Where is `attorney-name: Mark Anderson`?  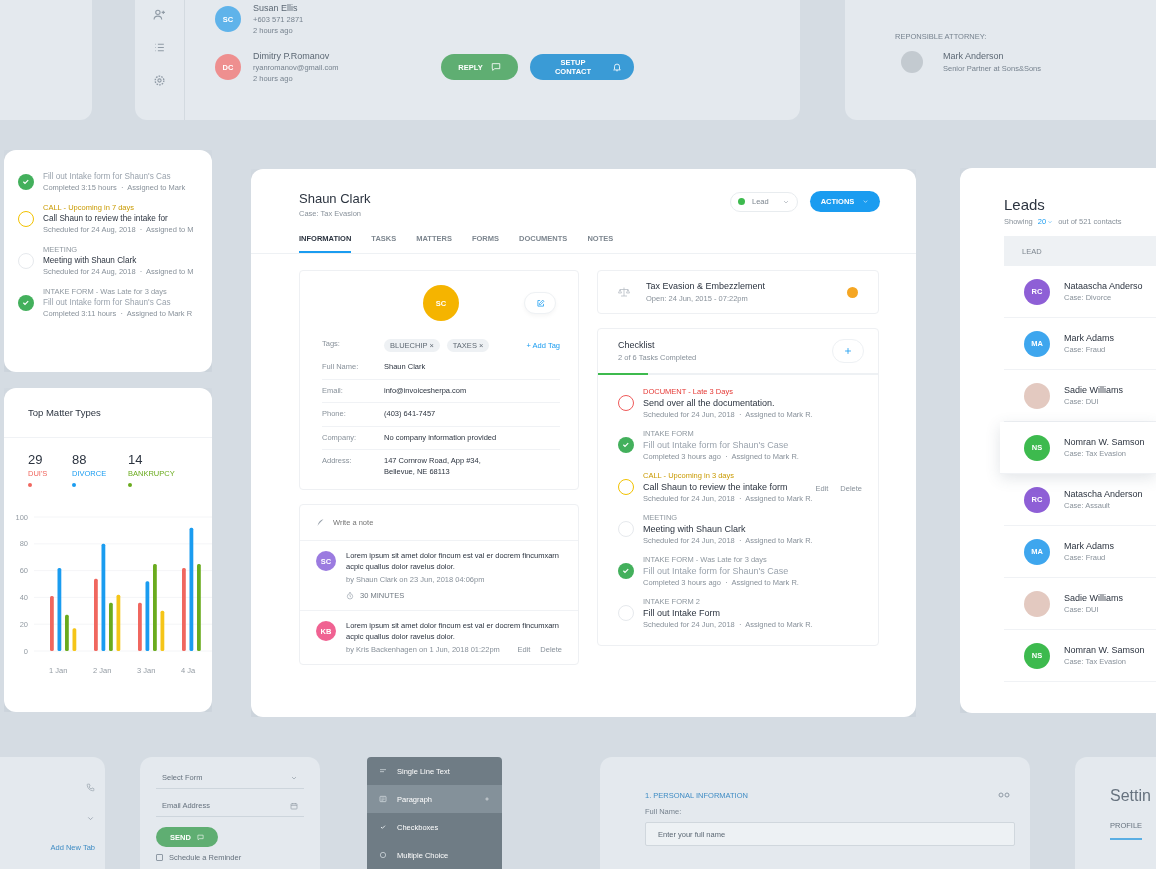
attorney-name: Mark Anderson is located at coordinates (974, 56).